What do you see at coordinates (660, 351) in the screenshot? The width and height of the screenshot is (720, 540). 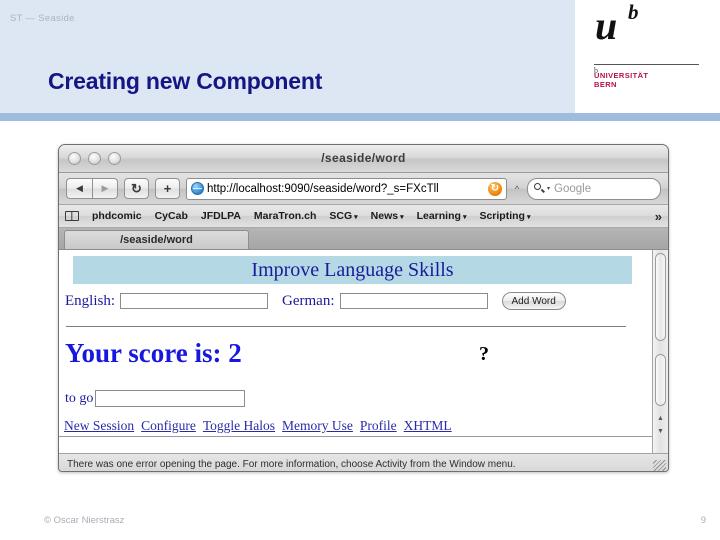 I see `vertical-scrollbar: ▲ ▼` at bounding box center [660, 351].